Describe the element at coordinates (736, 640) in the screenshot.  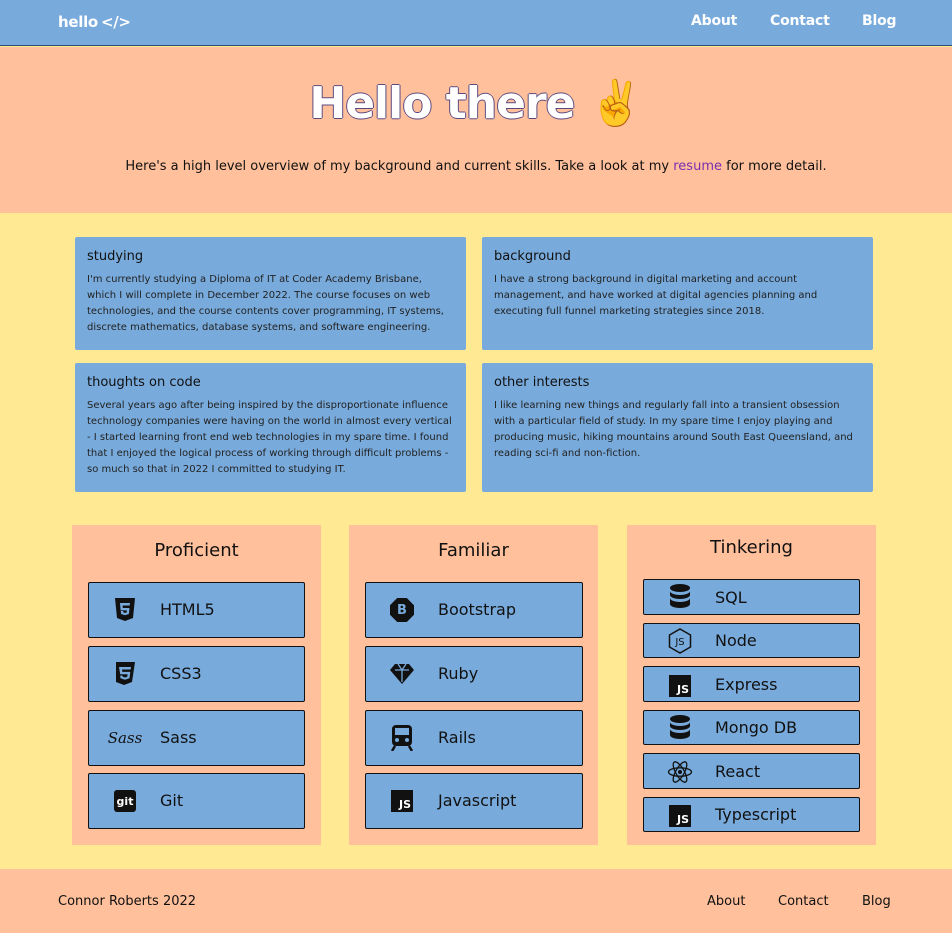
I see `skill-label: Node` at that location.